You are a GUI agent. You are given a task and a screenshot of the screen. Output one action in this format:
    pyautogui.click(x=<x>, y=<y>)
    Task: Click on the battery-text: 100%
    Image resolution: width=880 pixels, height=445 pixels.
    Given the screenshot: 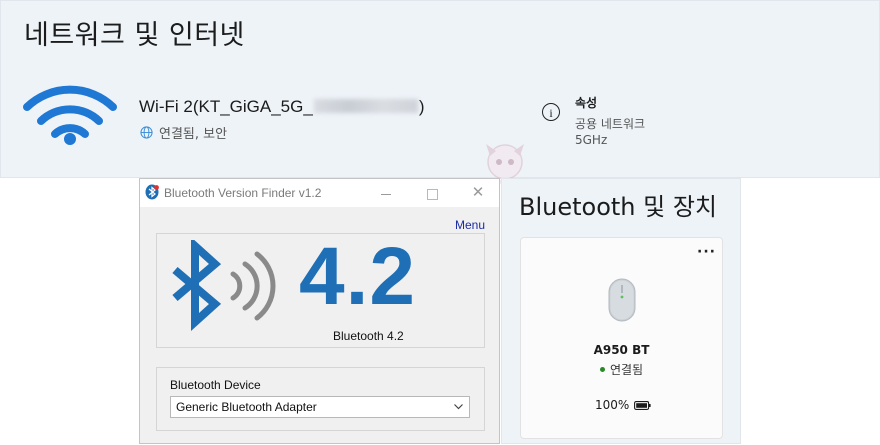 What is the action you would take?
    pyautogui.click(x=612, y=405)
    